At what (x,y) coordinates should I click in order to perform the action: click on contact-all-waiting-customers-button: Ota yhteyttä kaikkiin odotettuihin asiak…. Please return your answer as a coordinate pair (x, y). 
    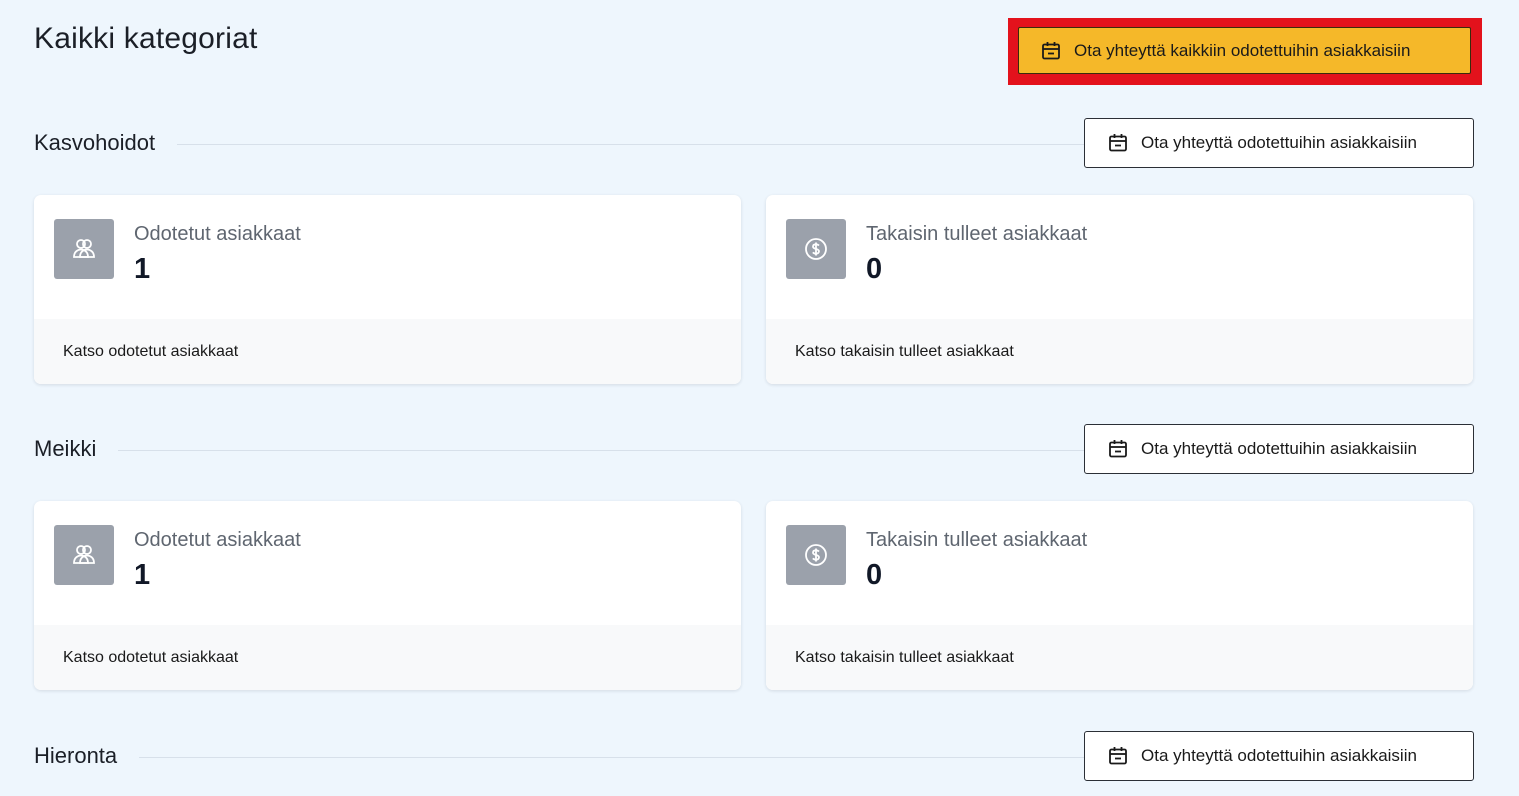
    Looking at the image, I should click on (1244, 50).